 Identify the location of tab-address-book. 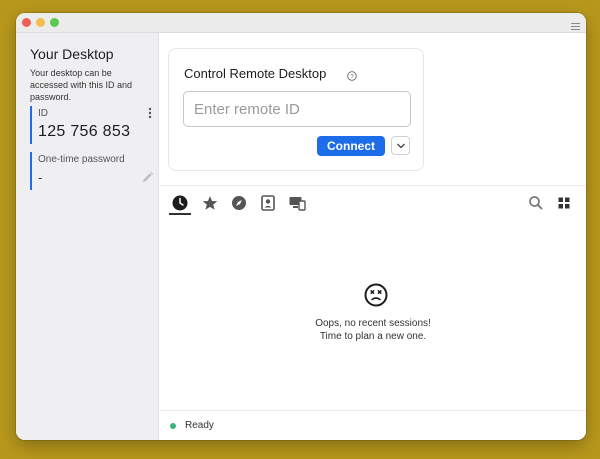
(268, 203).